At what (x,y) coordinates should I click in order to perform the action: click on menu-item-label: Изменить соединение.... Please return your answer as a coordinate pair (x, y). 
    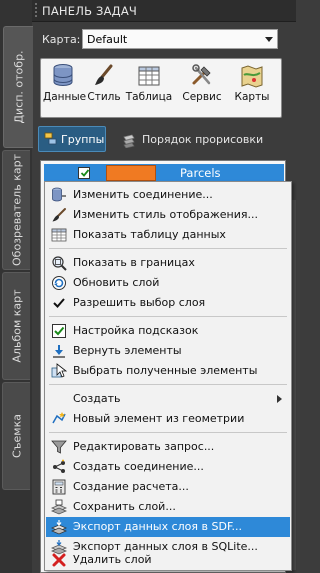
    Looking at the image, I should click on (143, 194).